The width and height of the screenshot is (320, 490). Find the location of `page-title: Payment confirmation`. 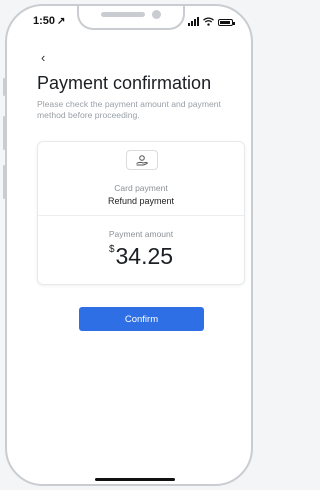

page-title: Payment confirmation is located at coordinates (124, 83).